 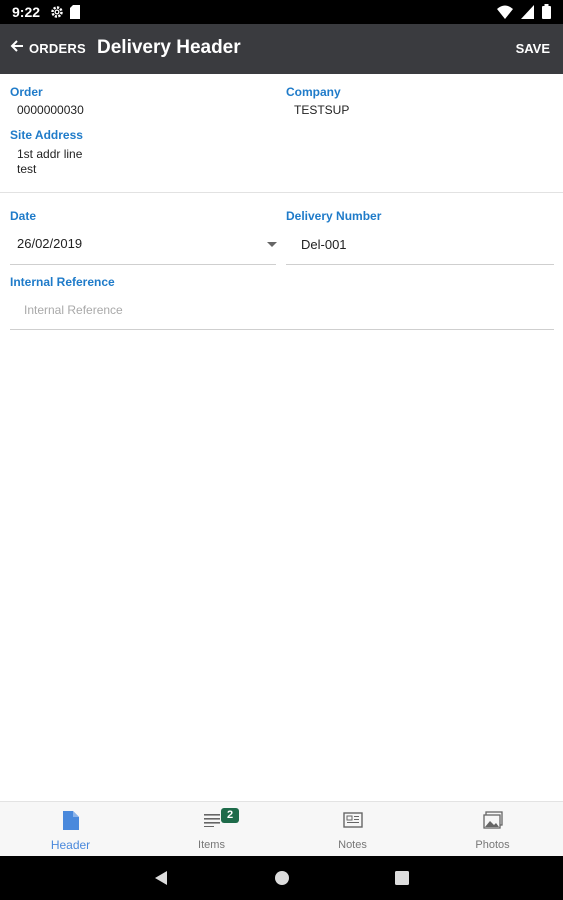 I want to click on tab-photos-label: Photos, so click(x=492, y=845).